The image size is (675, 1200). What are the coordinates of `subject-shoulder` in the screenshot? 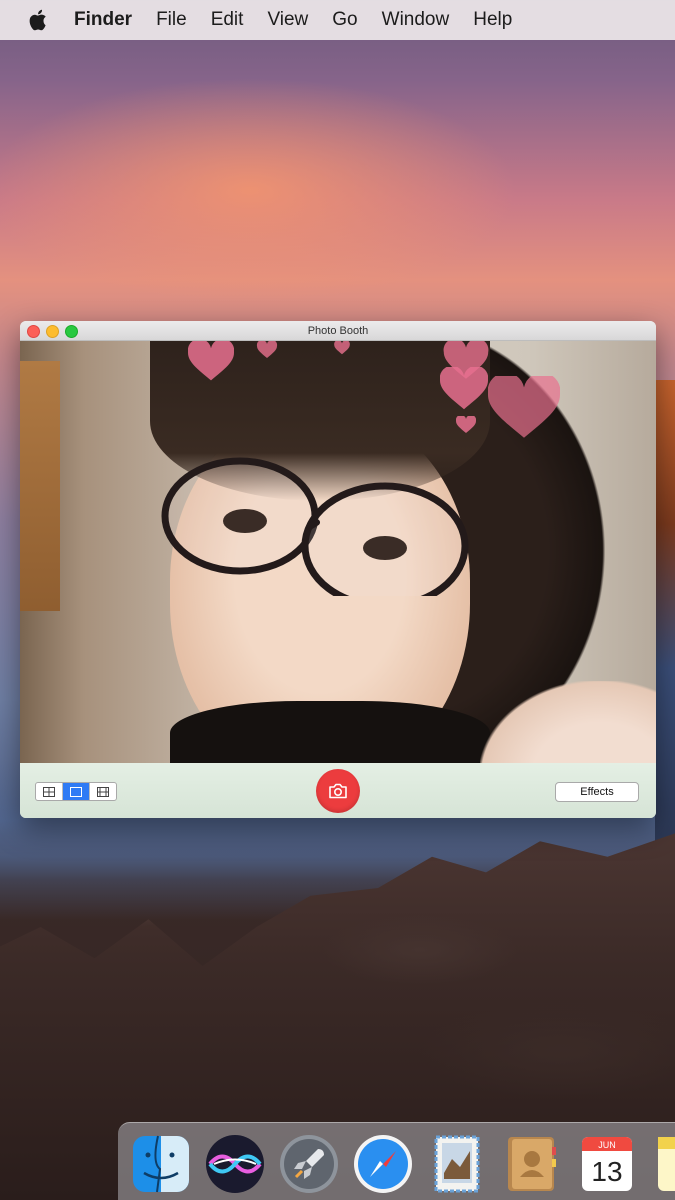 It's located at (568, 722).